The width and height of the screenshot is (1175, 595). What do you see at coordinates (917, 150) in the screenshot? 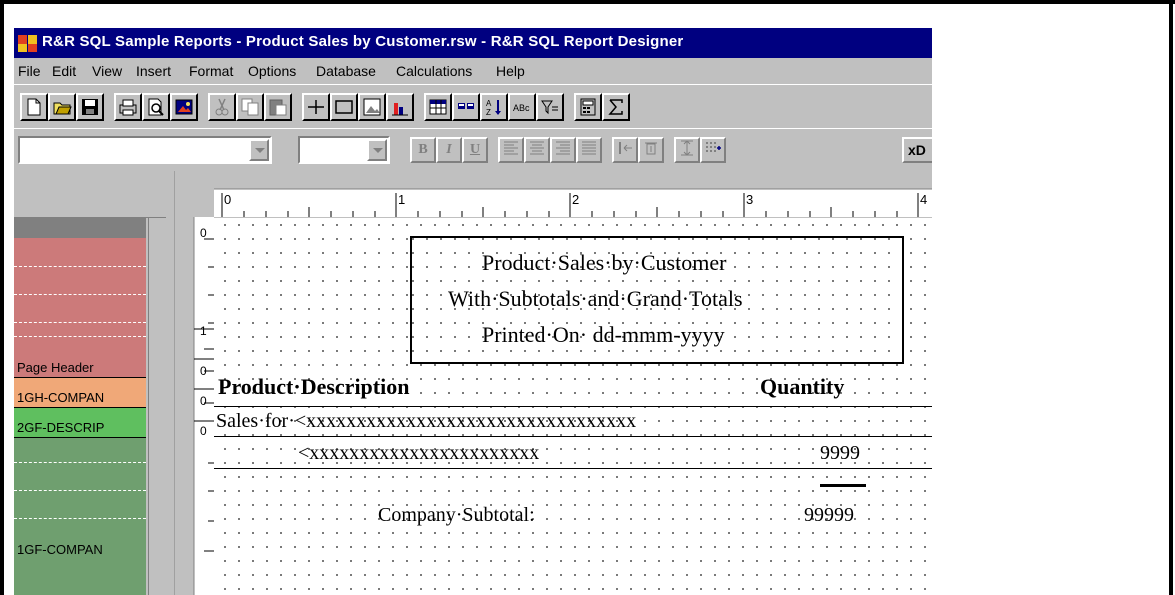
I see `extra-button: xD` at bounding box center [917, 150].